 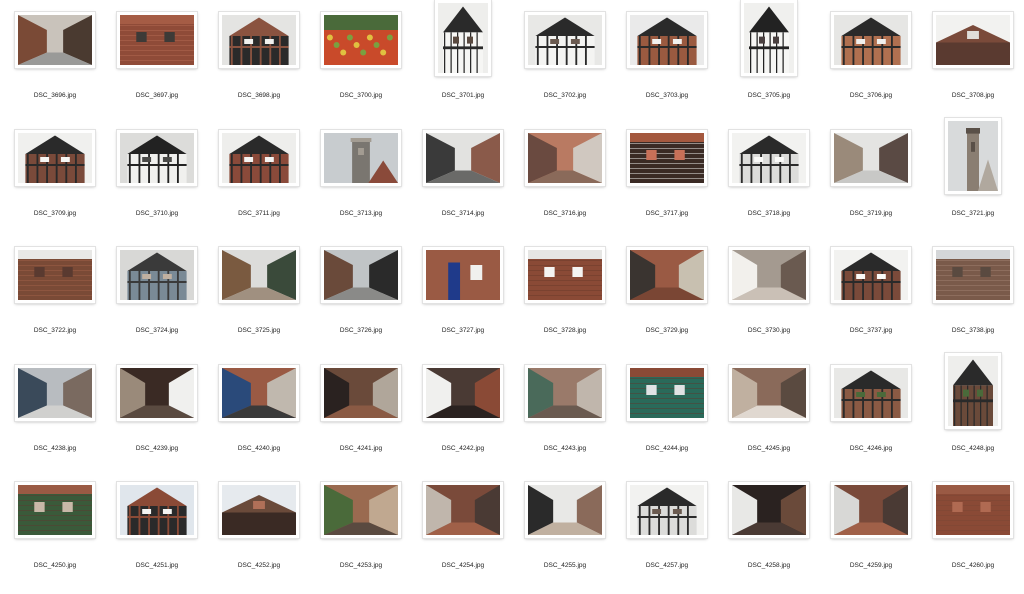 I want to click on photo-item: DSC_3726.jpg, so click(x=361, y=300).